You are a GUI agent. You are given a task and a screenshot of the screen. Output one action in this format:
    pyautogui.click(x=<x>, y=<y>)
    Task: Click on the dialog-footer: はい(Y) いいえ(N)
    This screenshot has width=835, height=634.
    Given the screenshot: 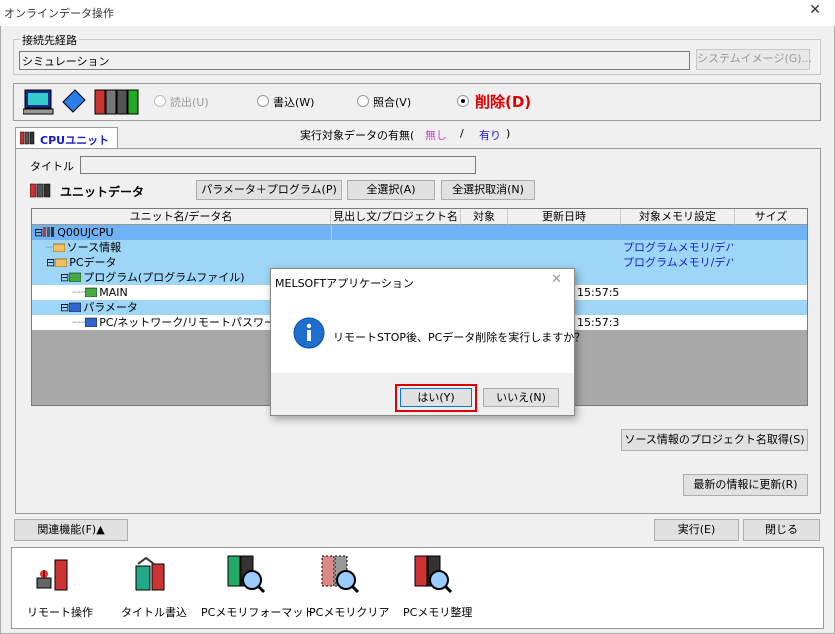 What is the action you would take?
    pyautogui.click(x=422, y=394)
    